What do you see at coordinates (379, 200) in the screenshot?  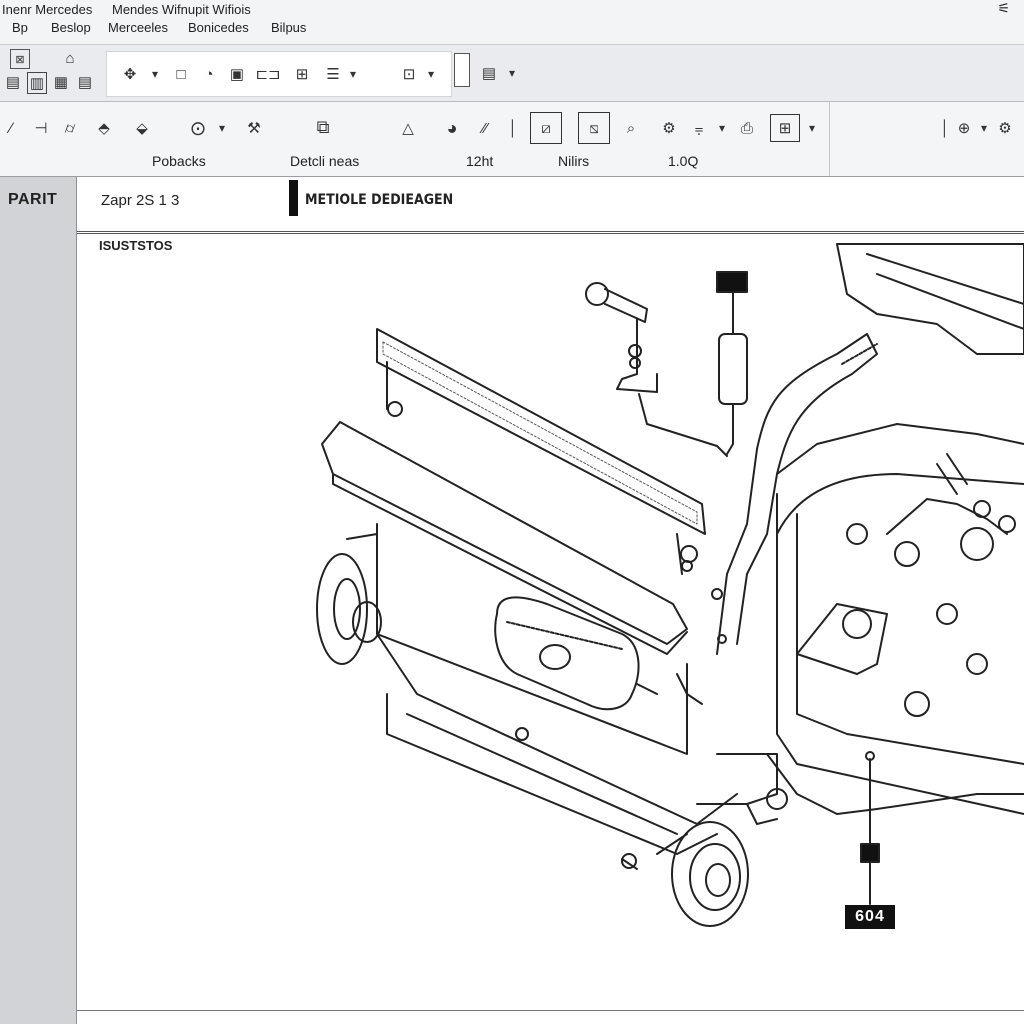 I see `section-title: METIOLE DEDIEAGEN` at bounding box center [379, 200].